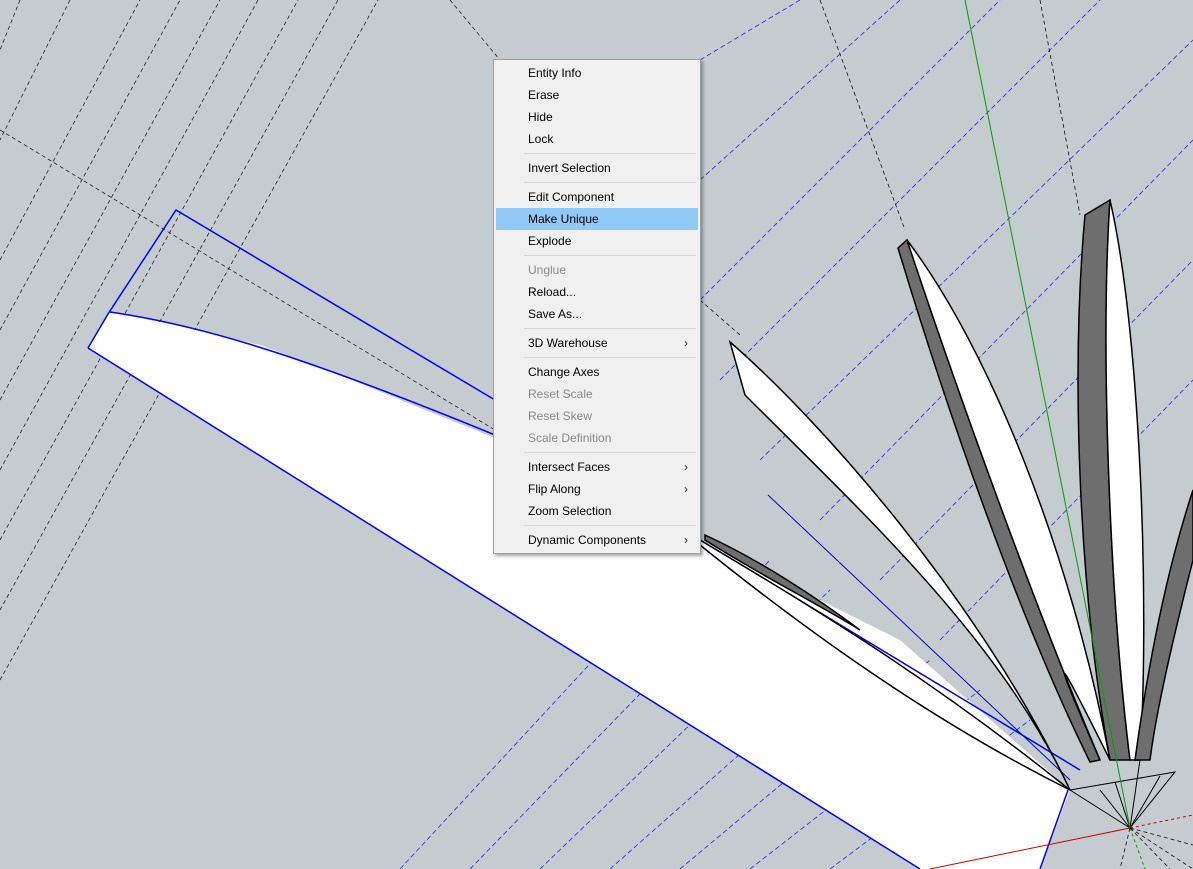 The height and width of the screenshot is (869, 1193). Describe the element at coordinates (564, 372) in the screenshot. I see `menu-item-label: Change Axes` at that location.